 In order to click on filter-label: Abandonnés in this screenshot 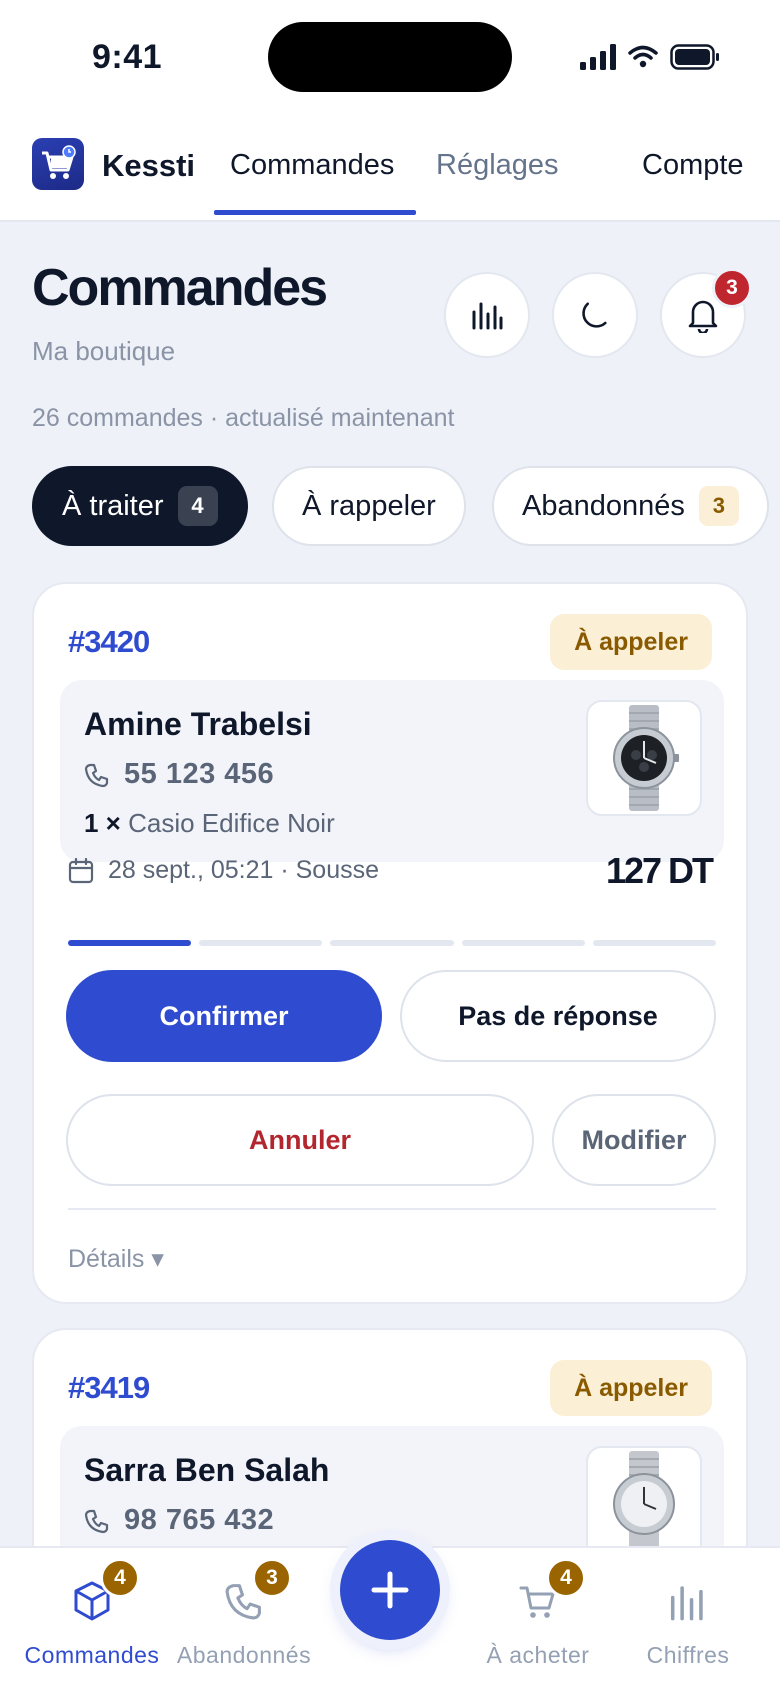, I will do `click(603, 505)`.